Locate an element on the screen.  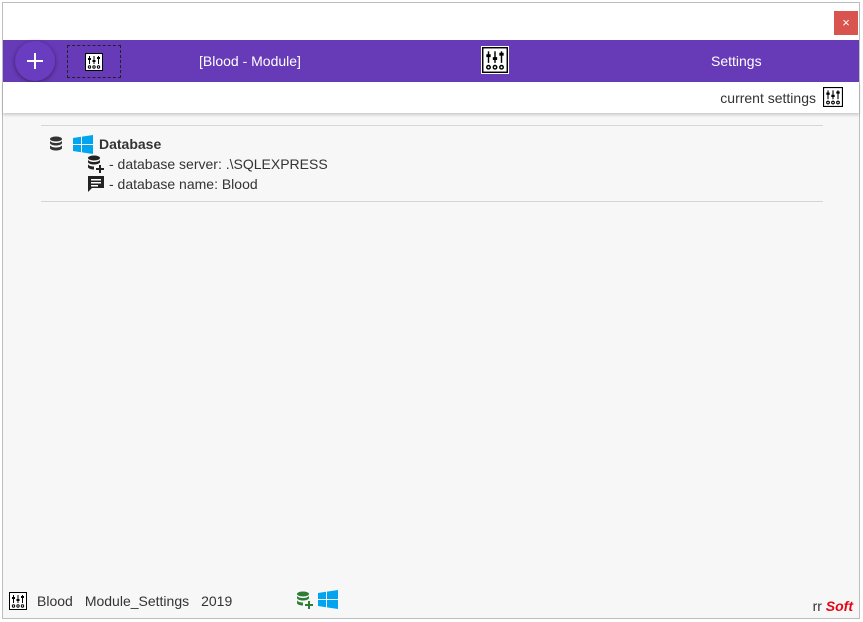
database-server-text: - database server: .\SQLEXPRESS is located at coordinates (218, 164).